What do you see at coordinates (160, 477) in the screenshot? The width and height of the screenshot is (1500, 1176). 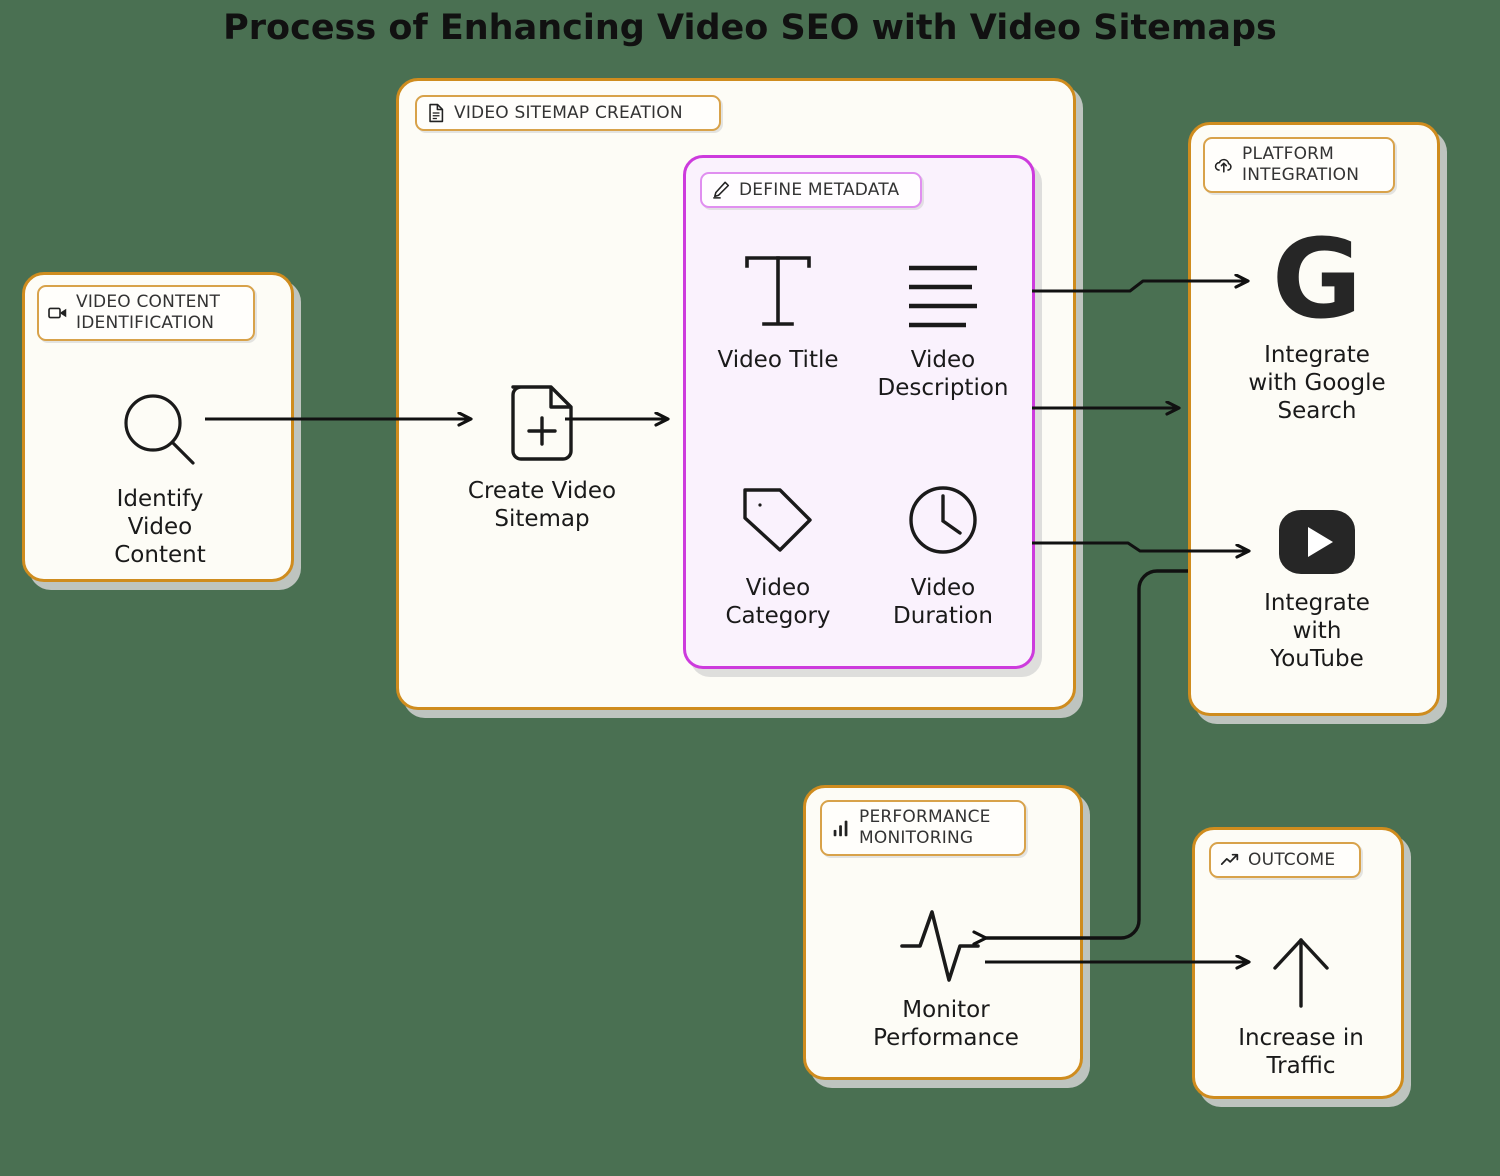 I see `node-identify-video-content: Identify Video Content` at bounding box center [160, 477].